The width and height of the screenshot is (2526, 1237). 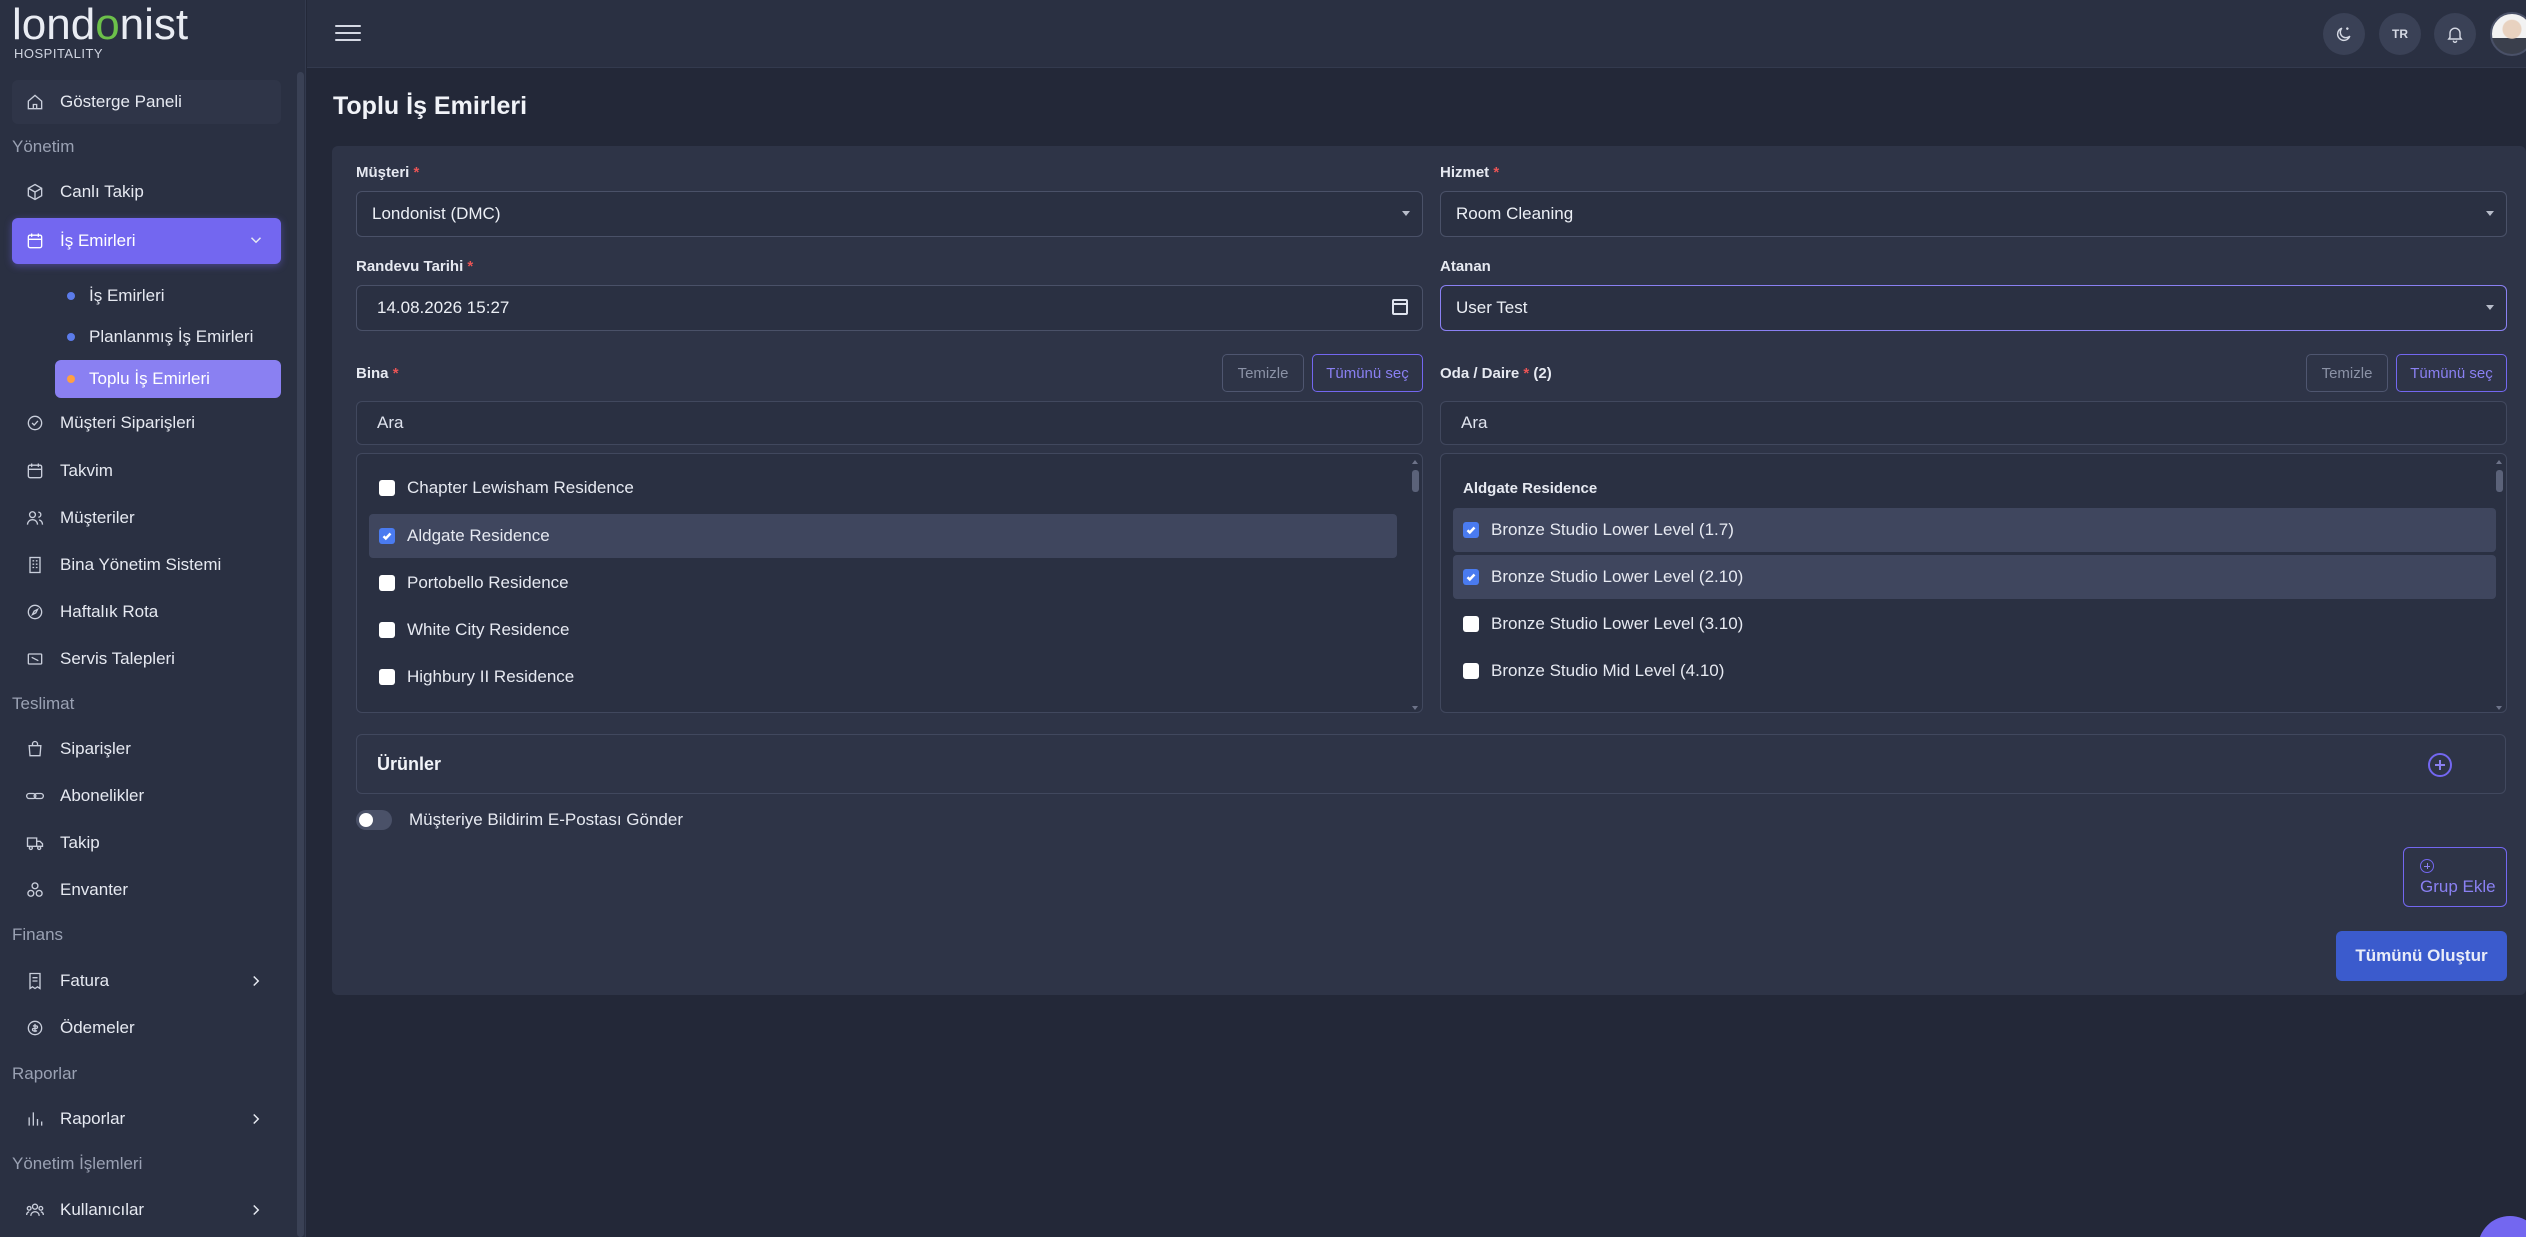 What do you see at coordinates (35, 659) in the screenshot?
I see `ticket-icon` at bounding box center [35, 659].